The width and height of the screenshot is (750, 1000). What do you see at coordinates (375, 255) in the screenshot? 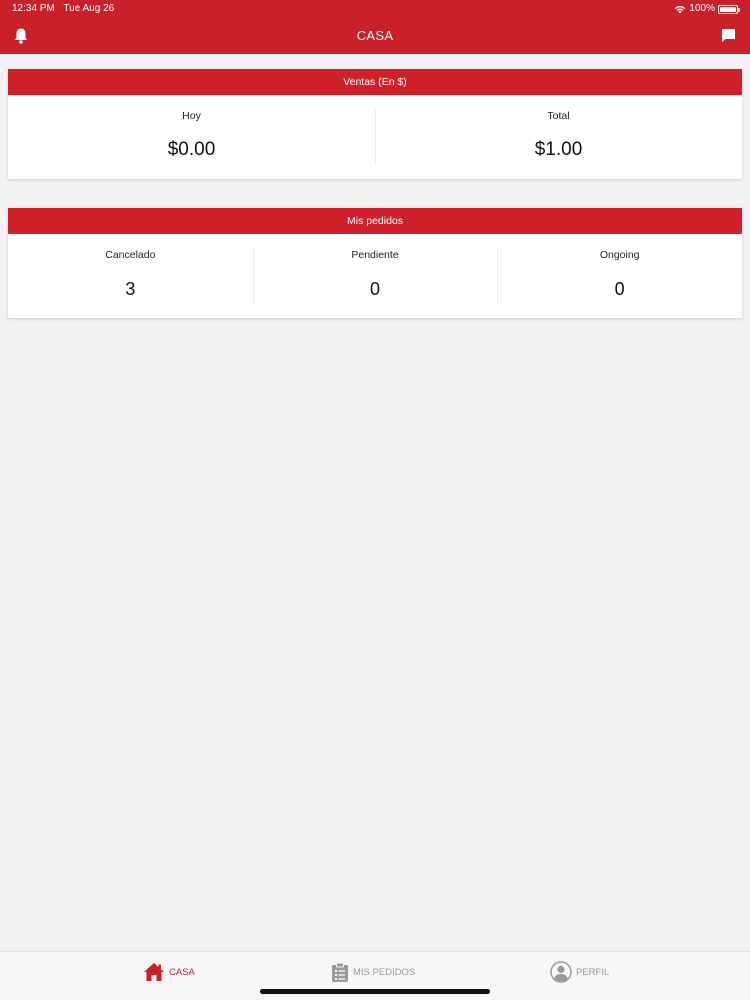
I see `stat-label: Pendiente` at bounding box center [375, 255].